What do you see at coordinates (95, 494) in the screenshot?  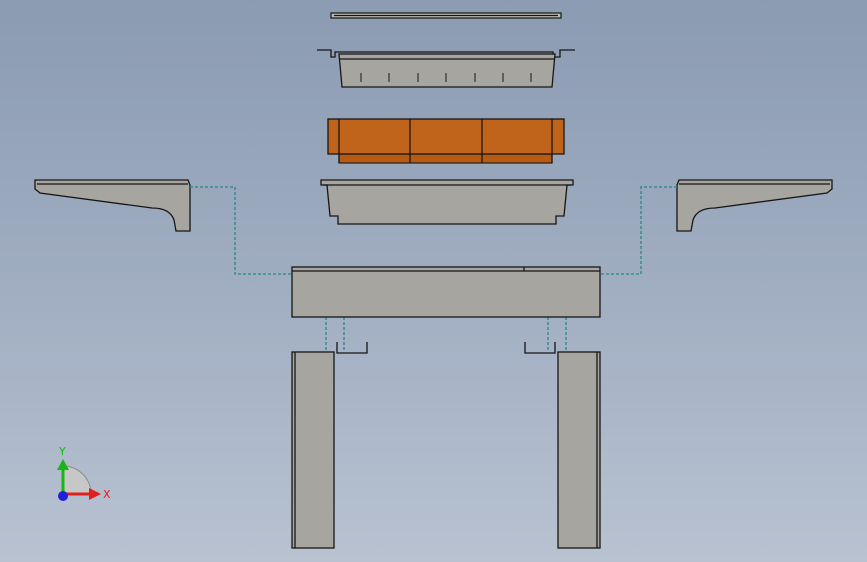 I see `x-arrow-icon` at bounding box center [95, 494].